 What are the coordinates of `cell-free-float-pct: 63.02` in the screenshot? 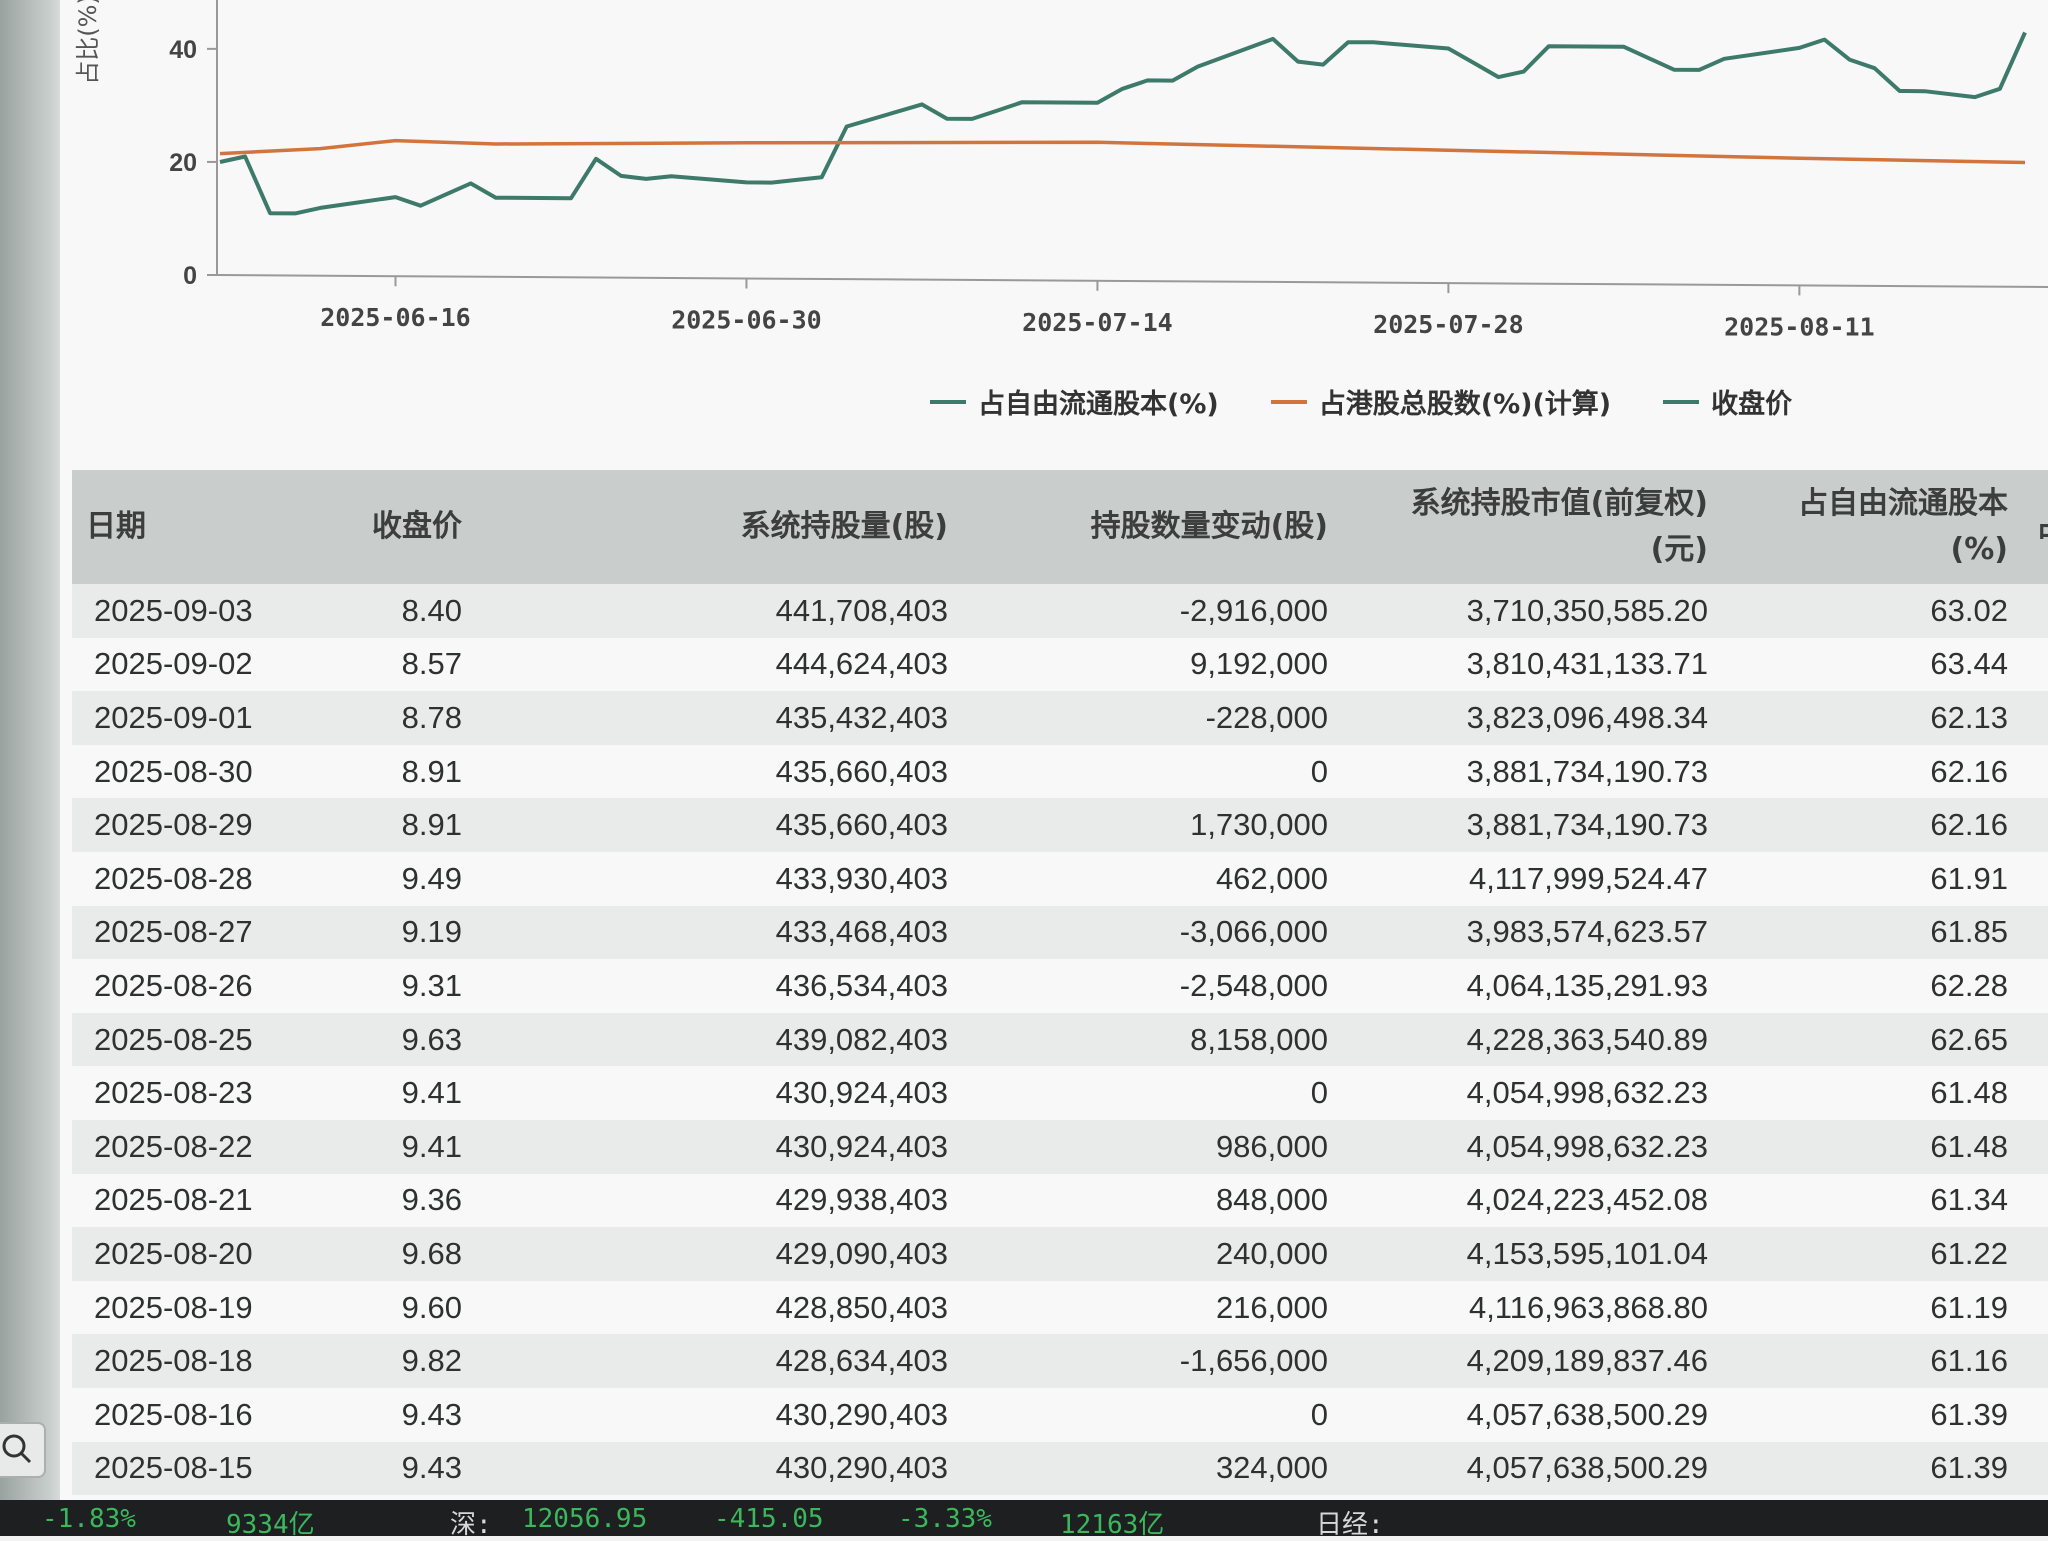 It's located at (1872, 611).